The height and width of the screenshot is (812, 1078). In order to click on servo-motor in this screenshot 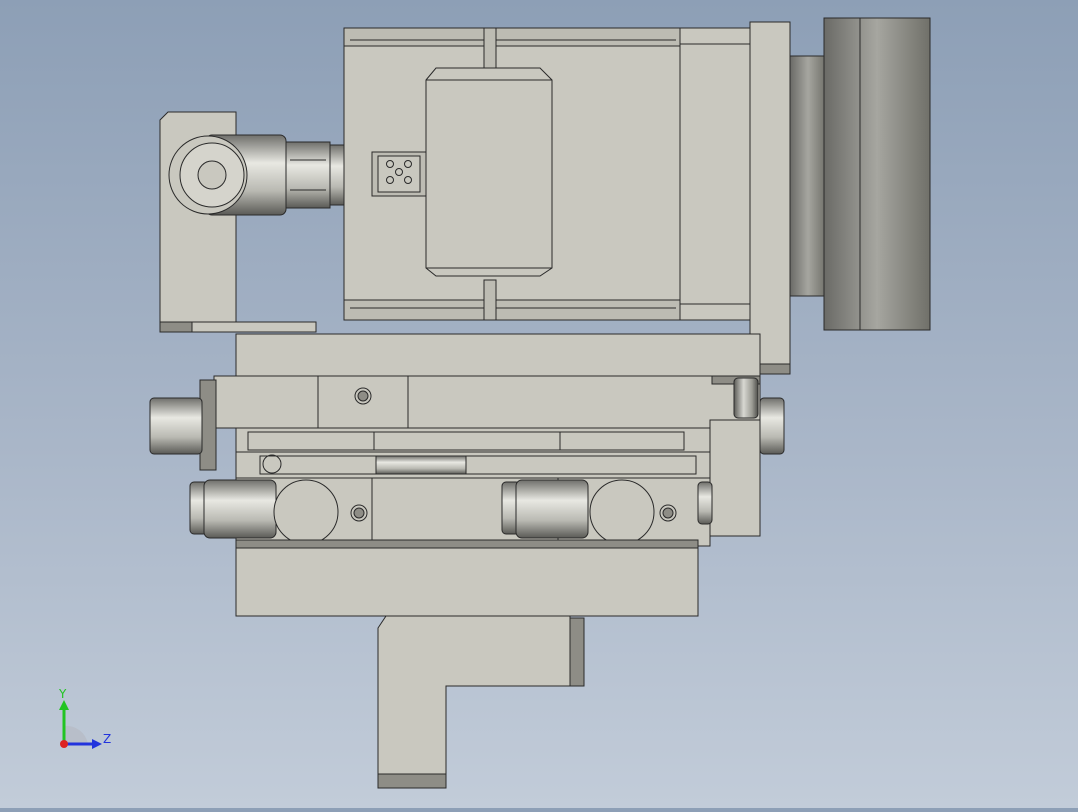, I will do `click(547, 174)`.